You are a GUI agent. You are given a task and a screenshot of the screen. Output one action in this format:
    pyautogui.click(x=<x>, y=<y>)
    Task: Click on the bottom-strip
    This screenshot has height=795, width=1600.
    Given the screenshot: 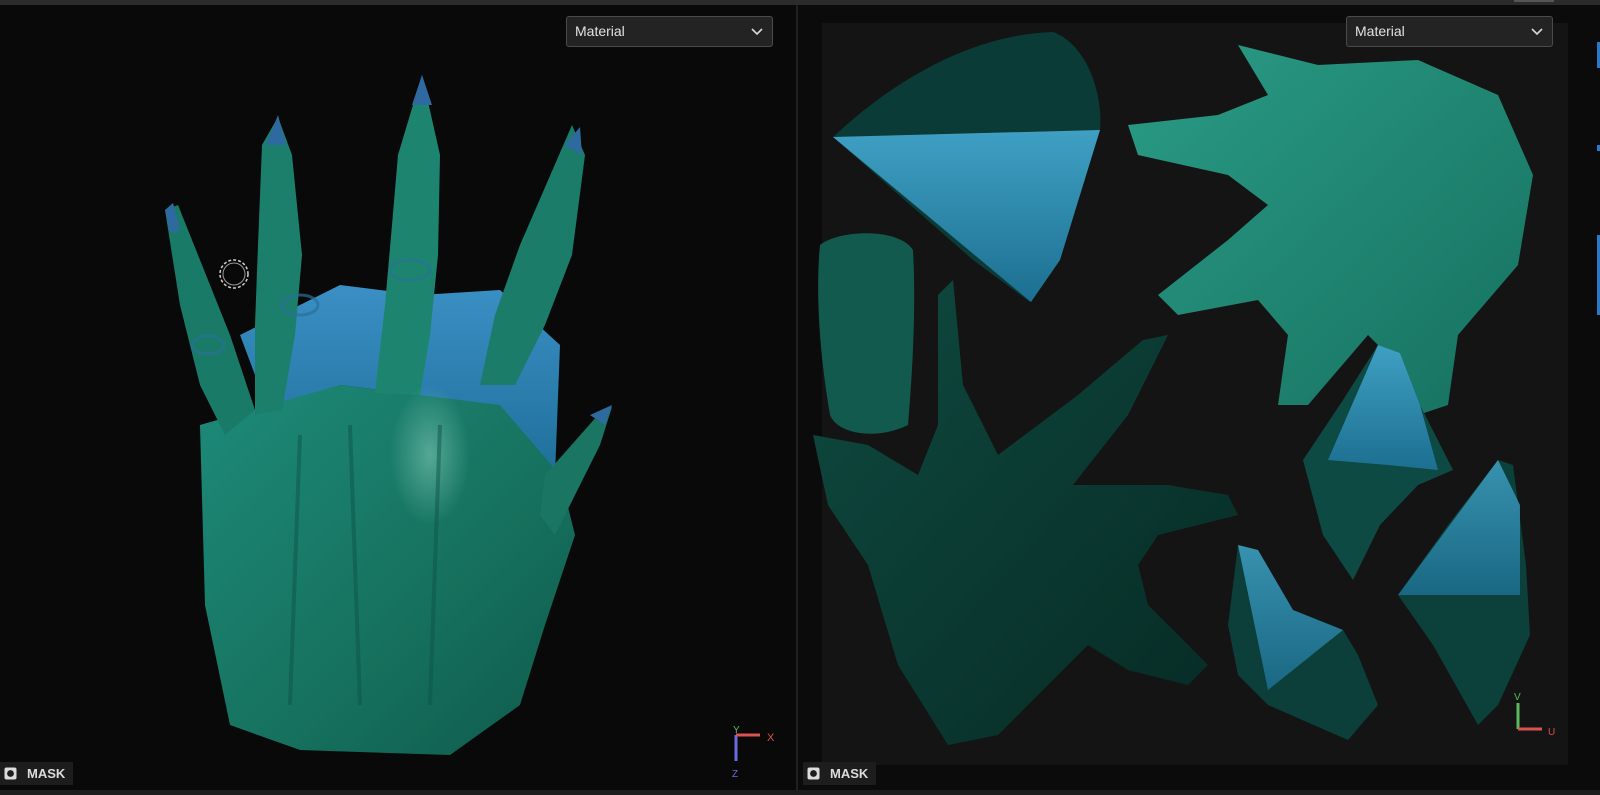 What is the action you would take?
    pyautogui.click(x=800, y=792)
    